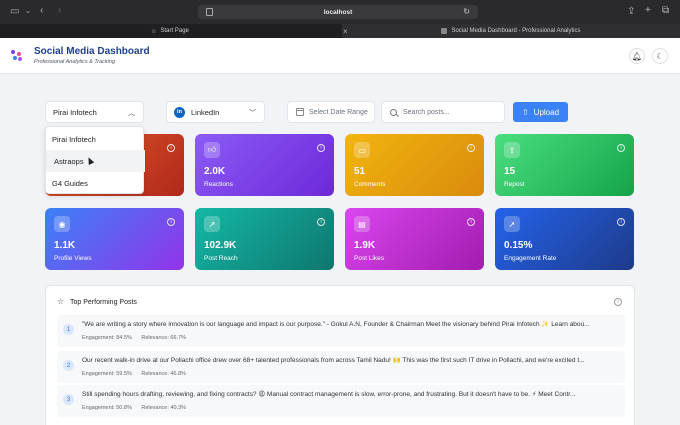  What do you see at coordinates (179, 112) in the screenshot?
I see `linkedin-icon: in` at bounding box center [179, 112].